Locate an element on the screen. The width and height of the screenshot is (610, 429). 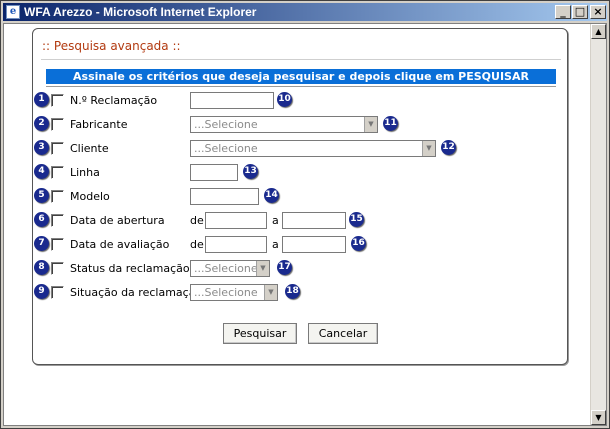
field-number-badge: 13 is located at coordinates (250, 171).